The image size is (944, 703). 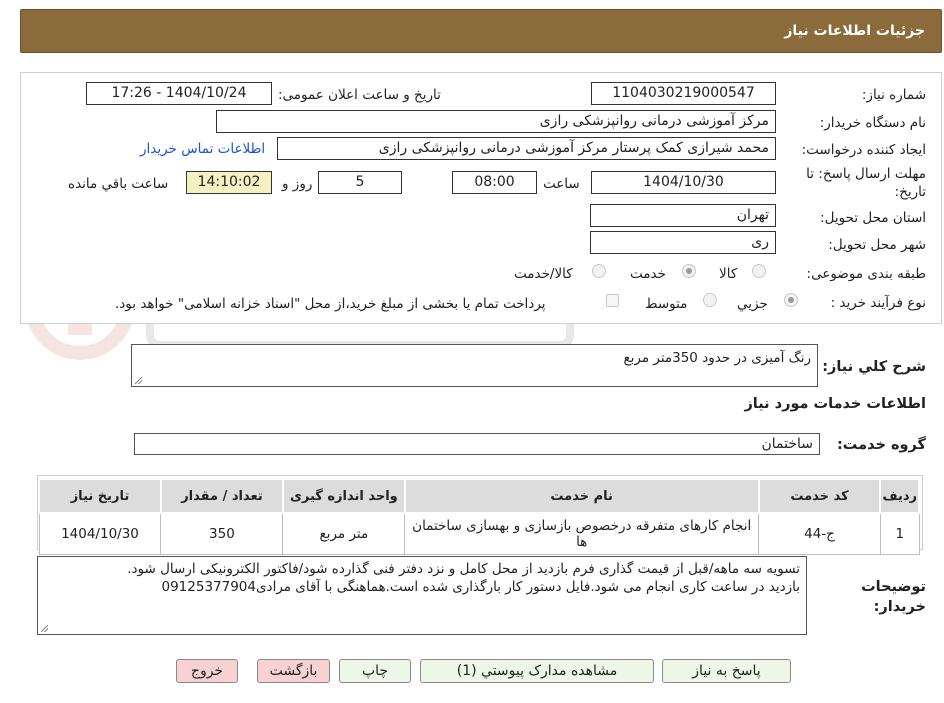 What do you see at coordinates (599, 271) in the screenshot?
I see `category-radio-goods-service` at bounding box center [599, 271].